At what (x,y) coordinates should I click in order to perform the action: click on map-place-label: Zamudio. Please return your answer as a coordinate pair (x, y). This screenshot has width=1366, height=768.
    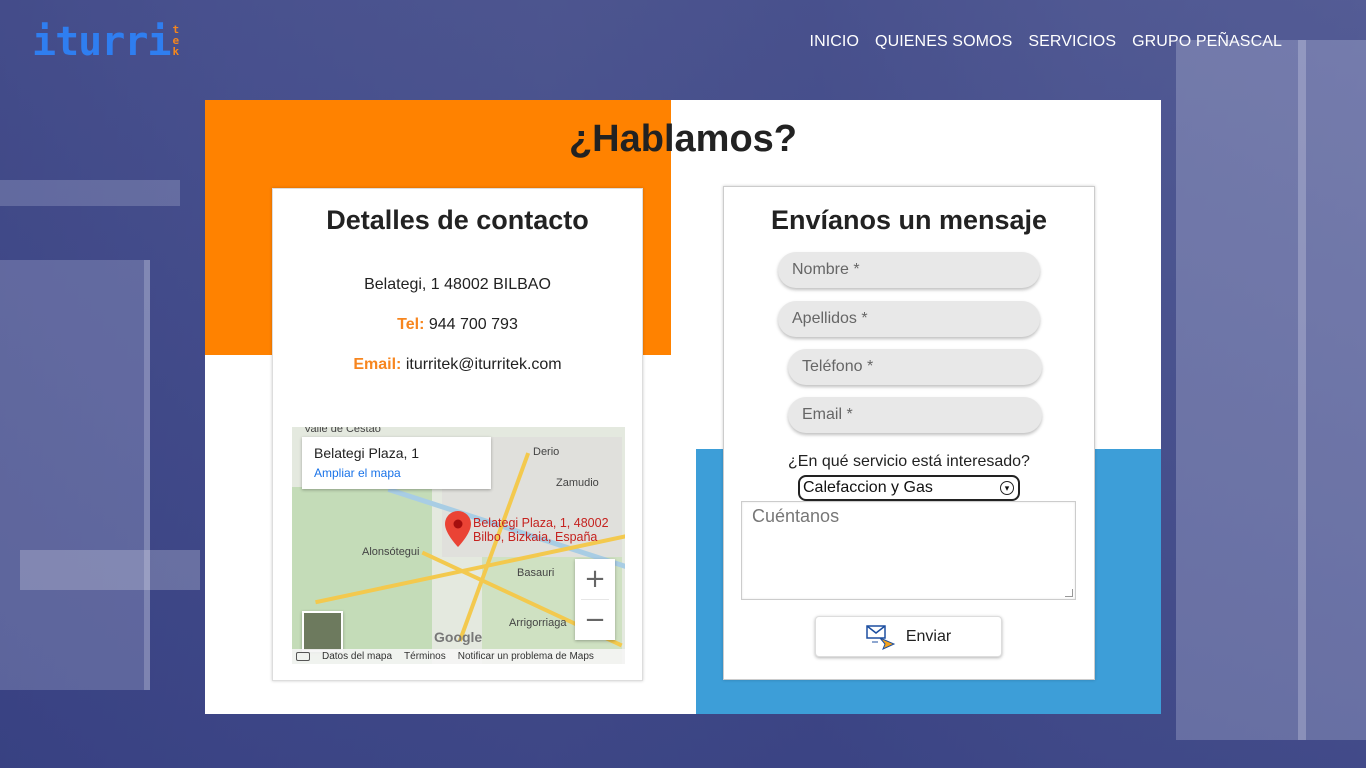
    Looking at the image, I should click on (577, 483).